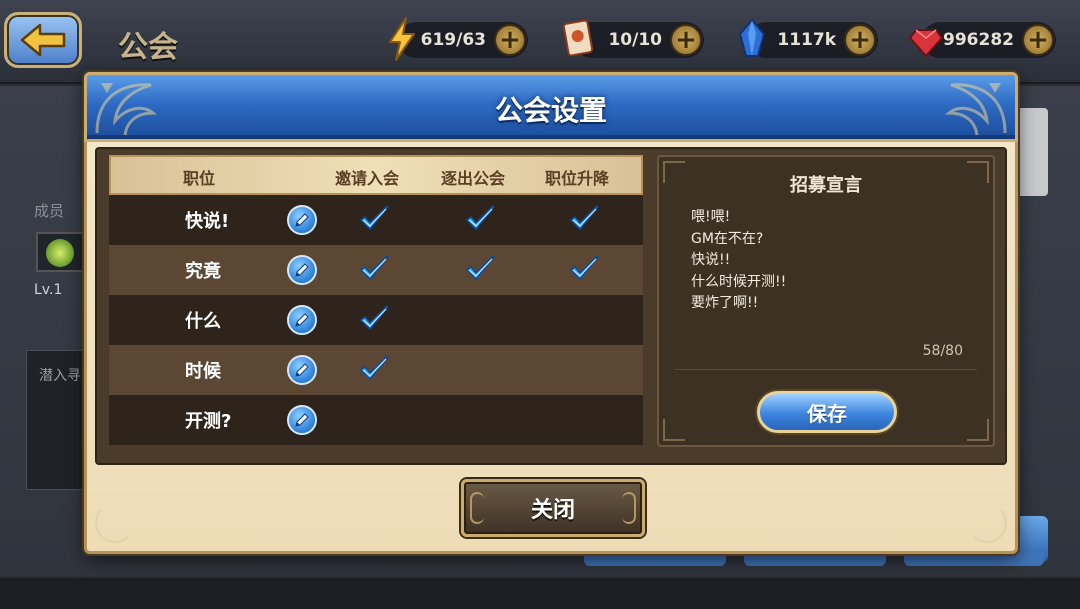 This screenshot has height=609, width=1080. I want to click on table-row: 快说!, so click(376, 220).